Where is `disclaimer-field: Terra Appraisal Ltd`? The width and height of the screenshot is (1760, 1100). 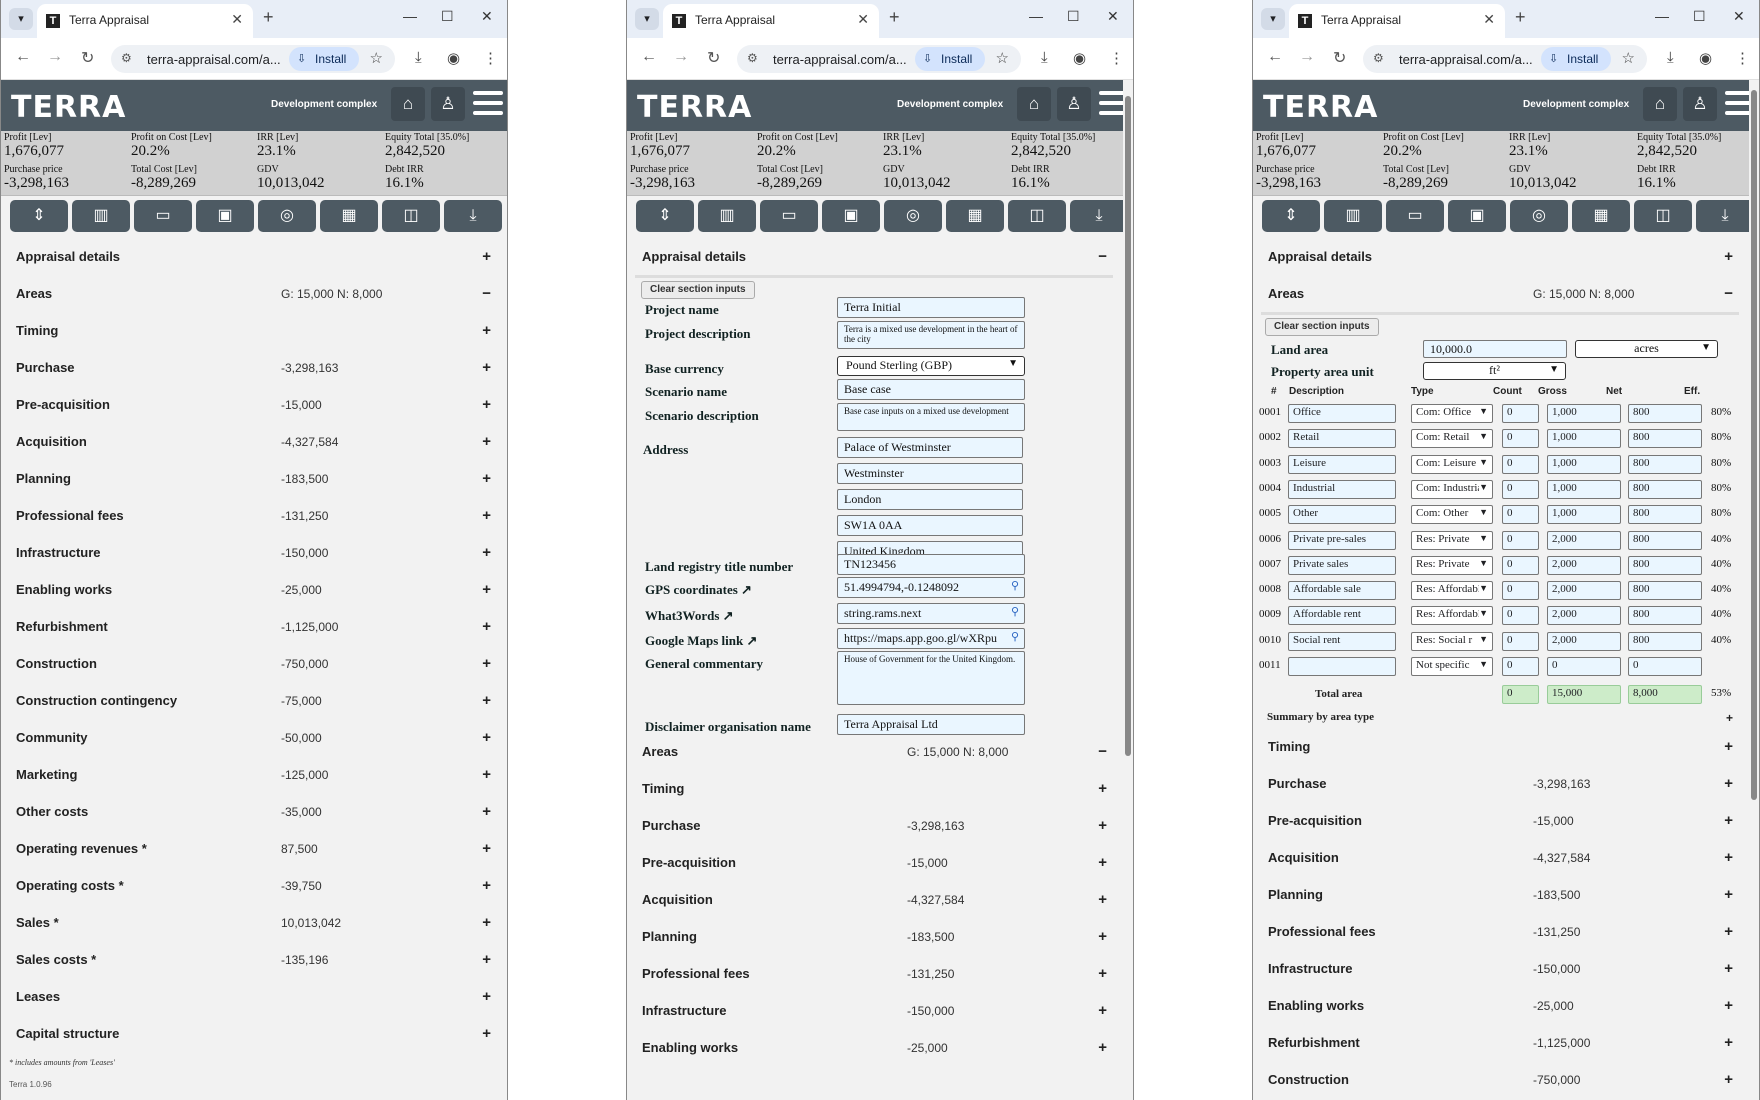 disclaimer-field: Terra Appraisal Ltd is located at coordinates (931, 724).